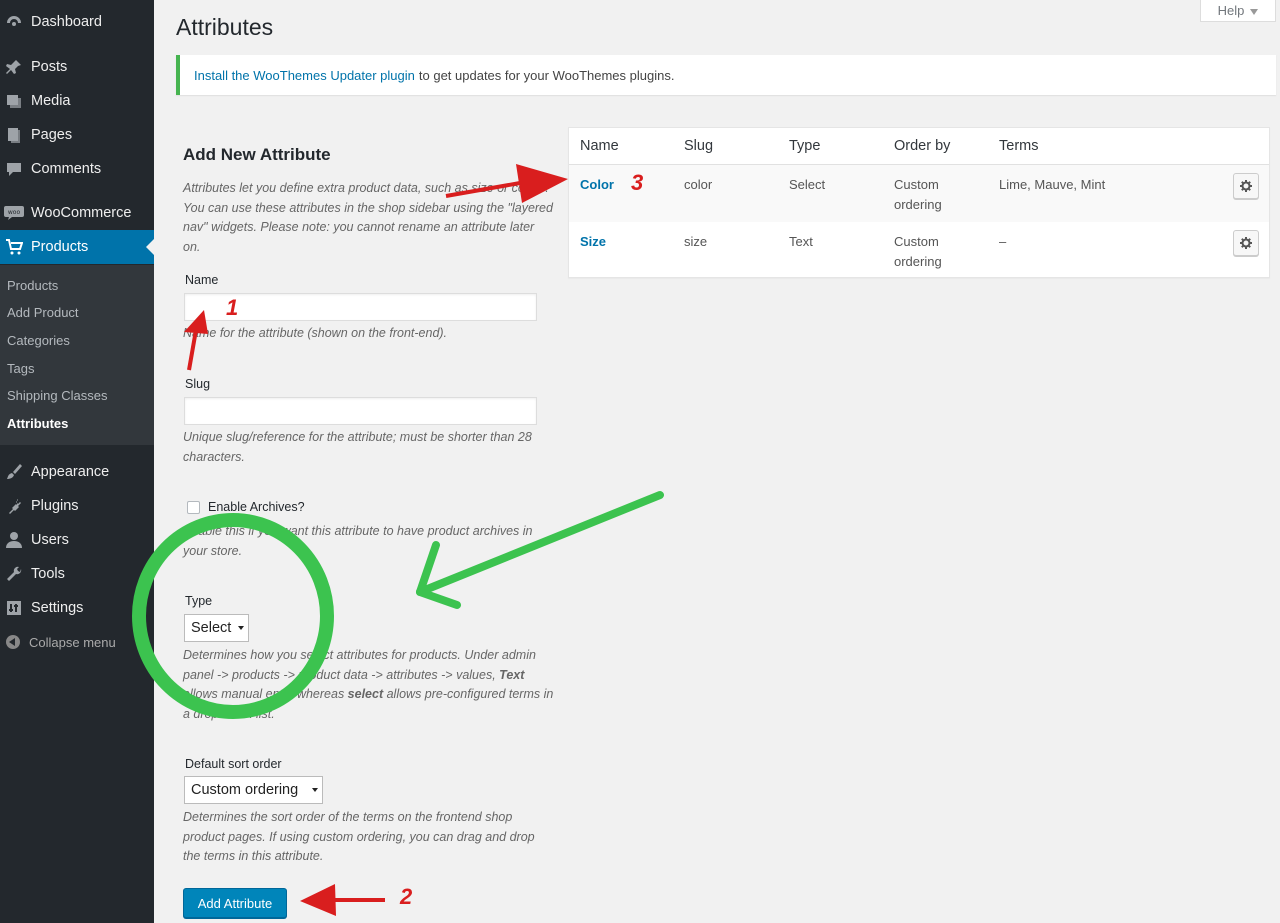 This screenshot has width=1280, height=923. What do you see at coordinates (1238, 11) in the screenshot?
I see `help-tab-button: Help` at bounding box center [1238, 11].